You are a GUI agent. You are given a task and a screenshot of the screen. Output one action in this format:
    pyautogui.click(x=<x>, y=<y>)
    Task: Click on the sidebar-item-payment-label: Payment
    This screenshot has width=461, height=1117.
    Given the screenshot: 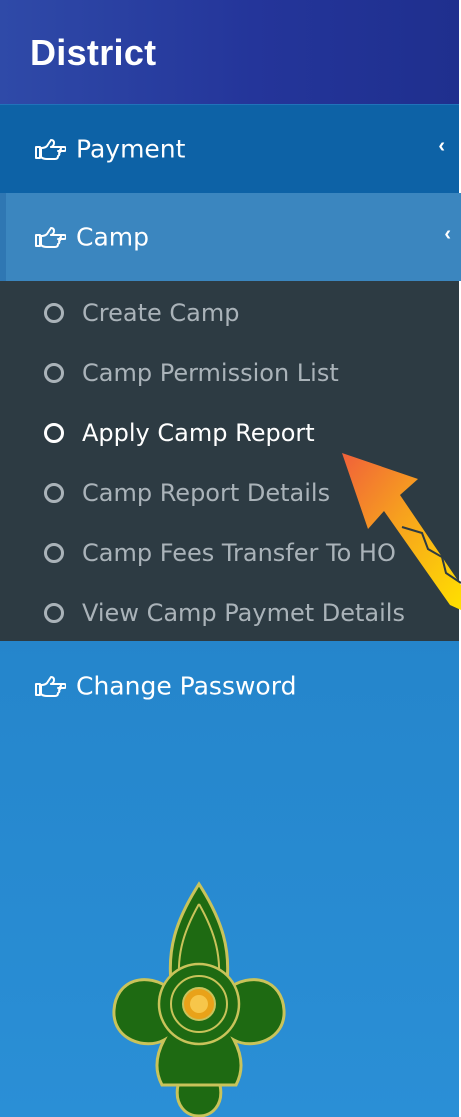 What is the action you would take?
    pyautogui.click(x=131, y=149)
    